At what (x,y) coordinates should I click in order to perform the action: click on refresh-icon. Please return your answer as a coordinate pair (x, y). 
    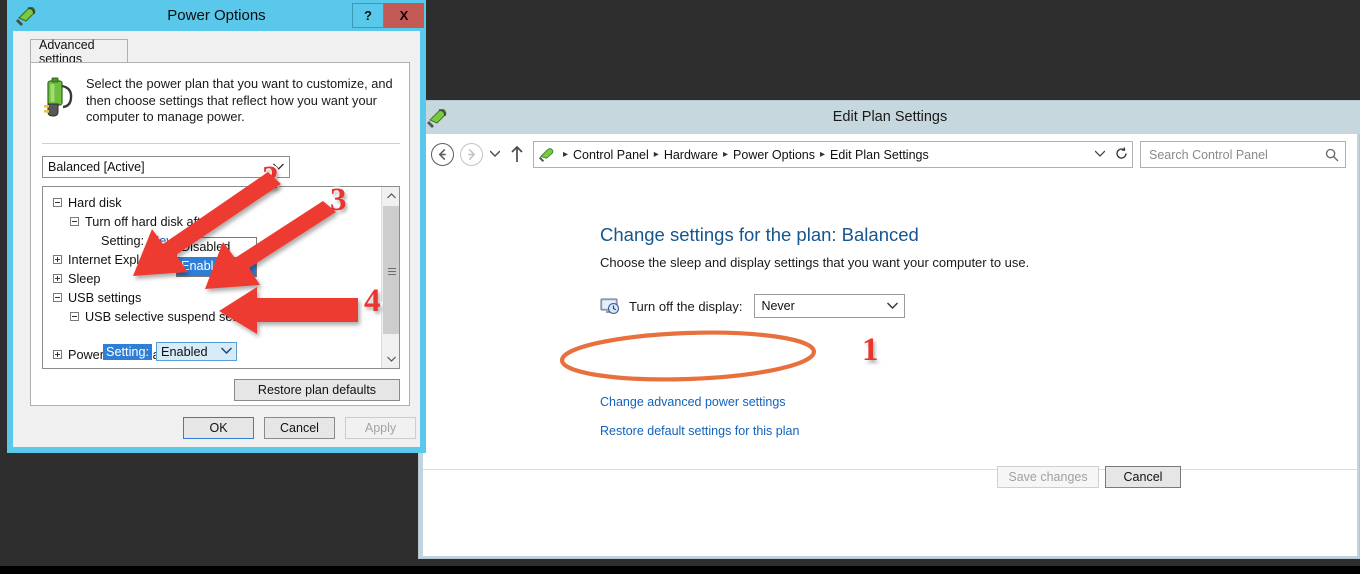
    Looking at the image, I should click on (1121, 154).